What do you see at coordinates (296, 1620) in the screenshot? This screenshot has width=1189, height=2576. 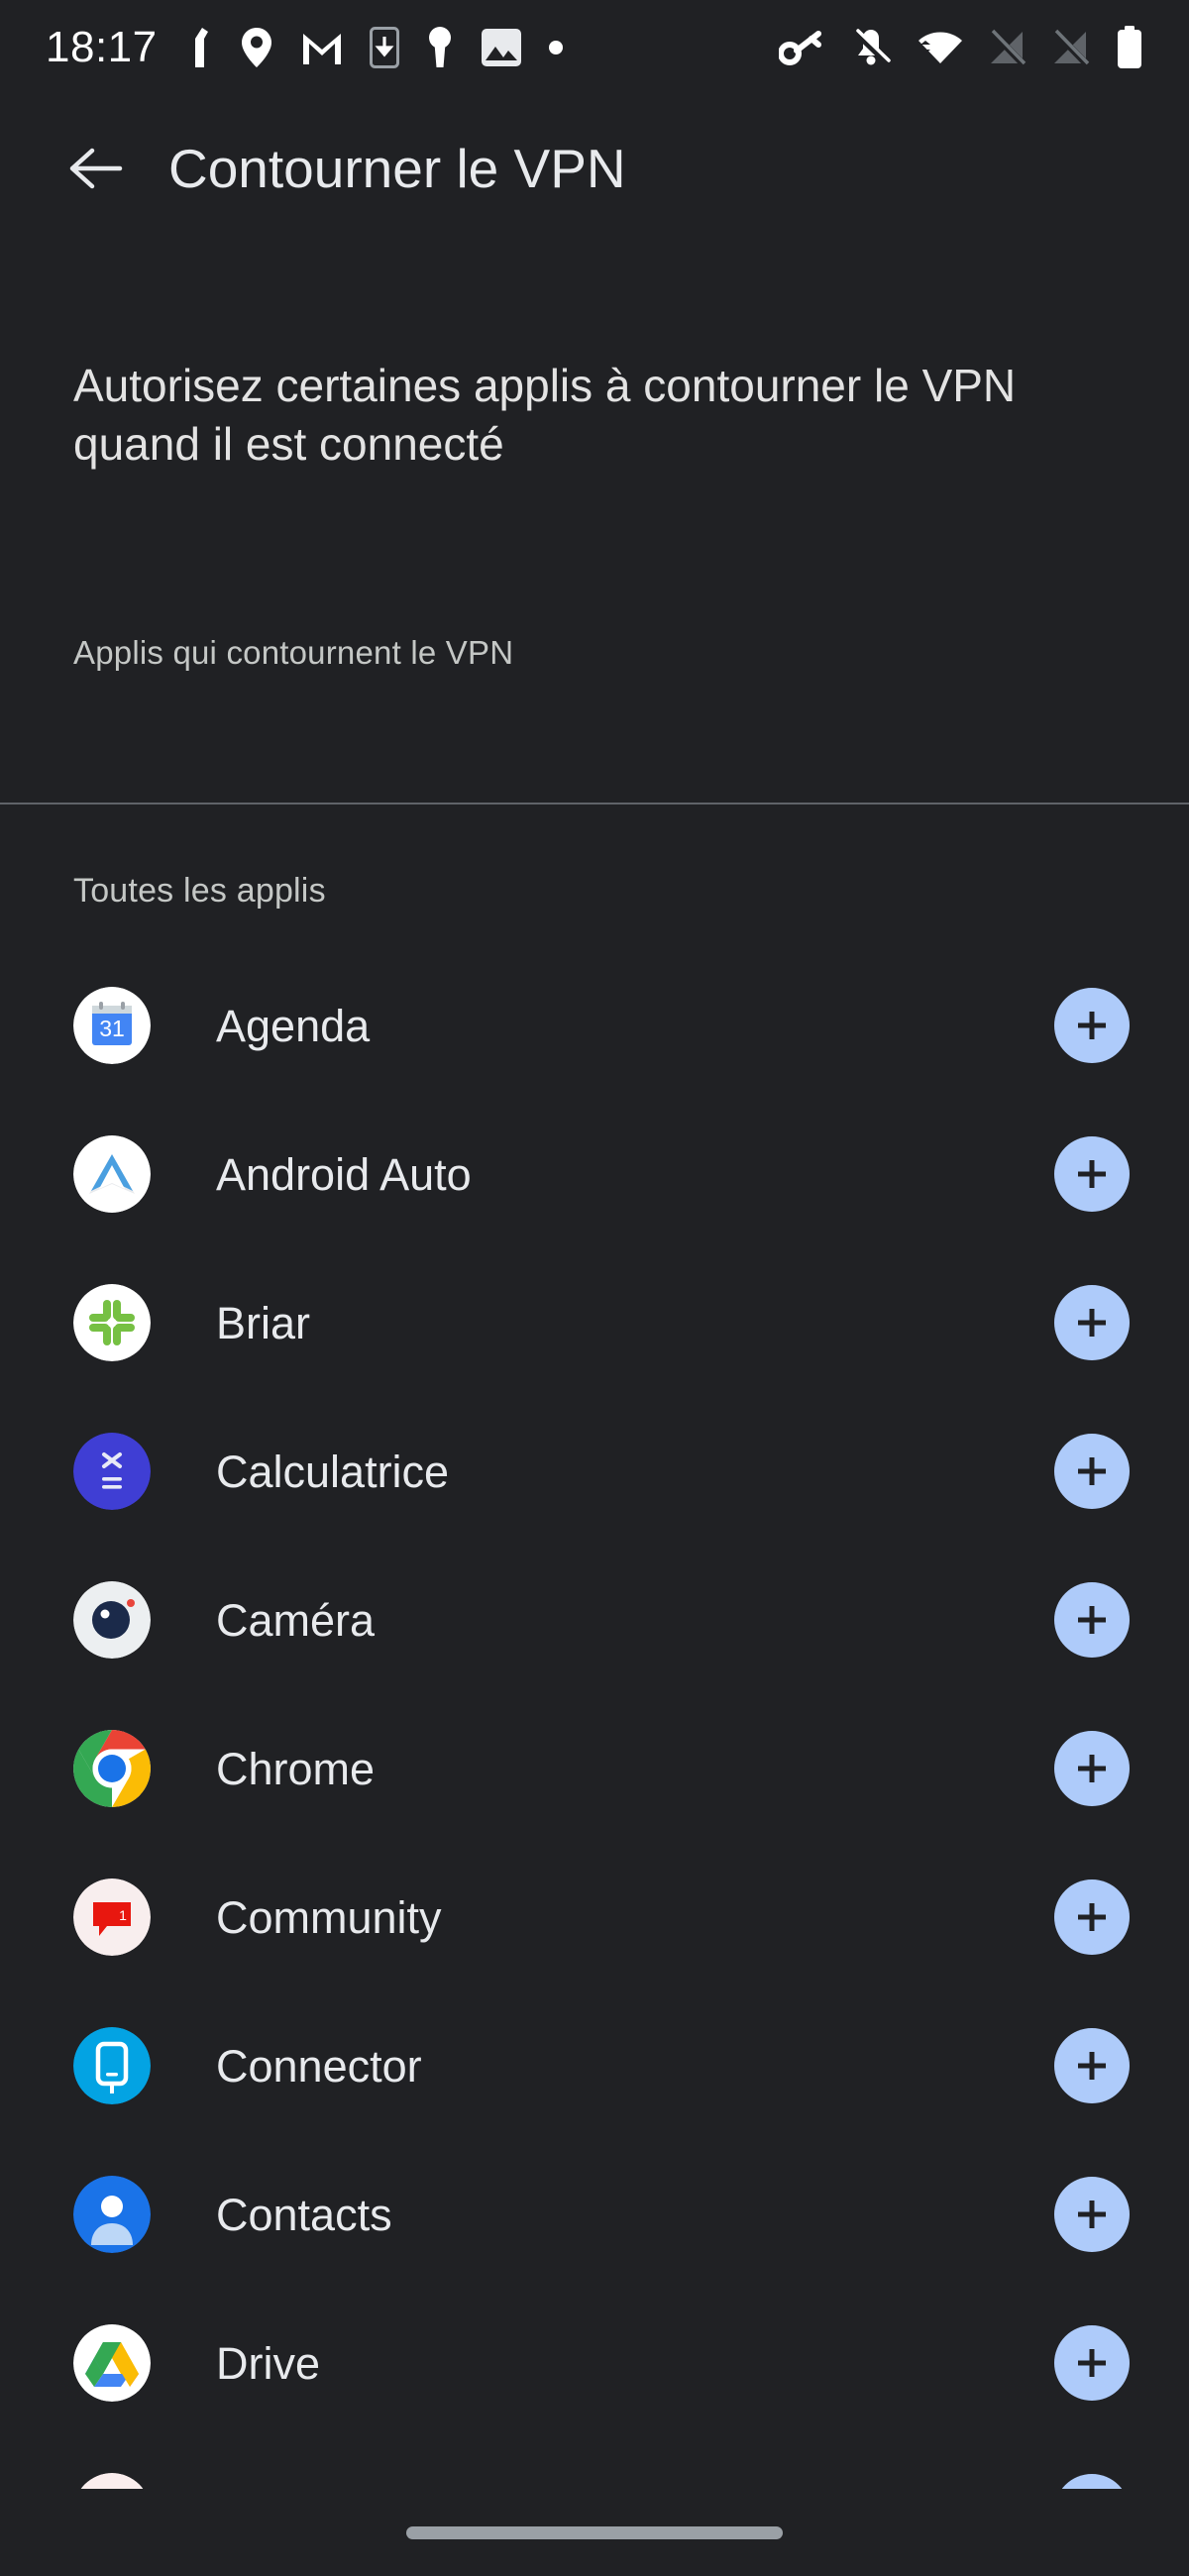 I see `app-name: Caméra` at bounding box center [296, 1620].